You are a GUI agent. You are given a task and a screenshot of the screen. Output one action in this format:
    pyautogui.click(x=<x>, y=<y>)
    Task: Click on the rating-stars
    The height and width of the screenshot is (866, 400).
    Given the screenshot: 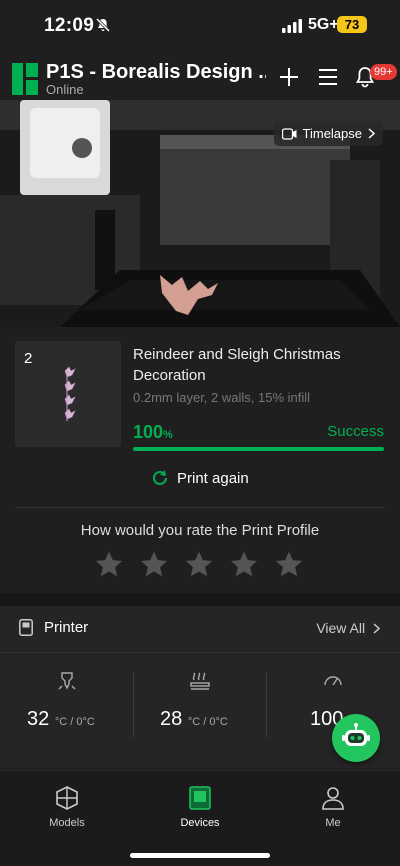 What is the action you would take?
    pyautogui.click(x=199, y=565)
    